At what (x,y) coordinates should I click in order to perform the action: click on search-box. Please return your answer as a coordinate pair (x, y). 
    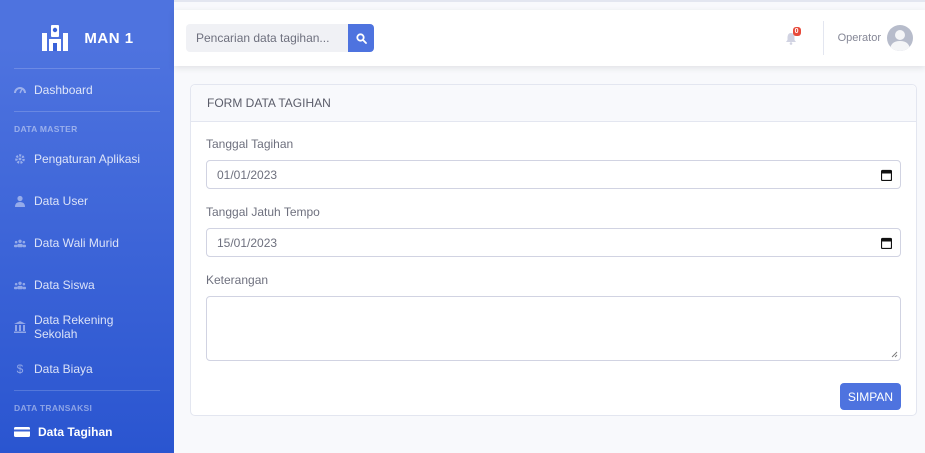
    Looking at the image, I should click on (280, 38).